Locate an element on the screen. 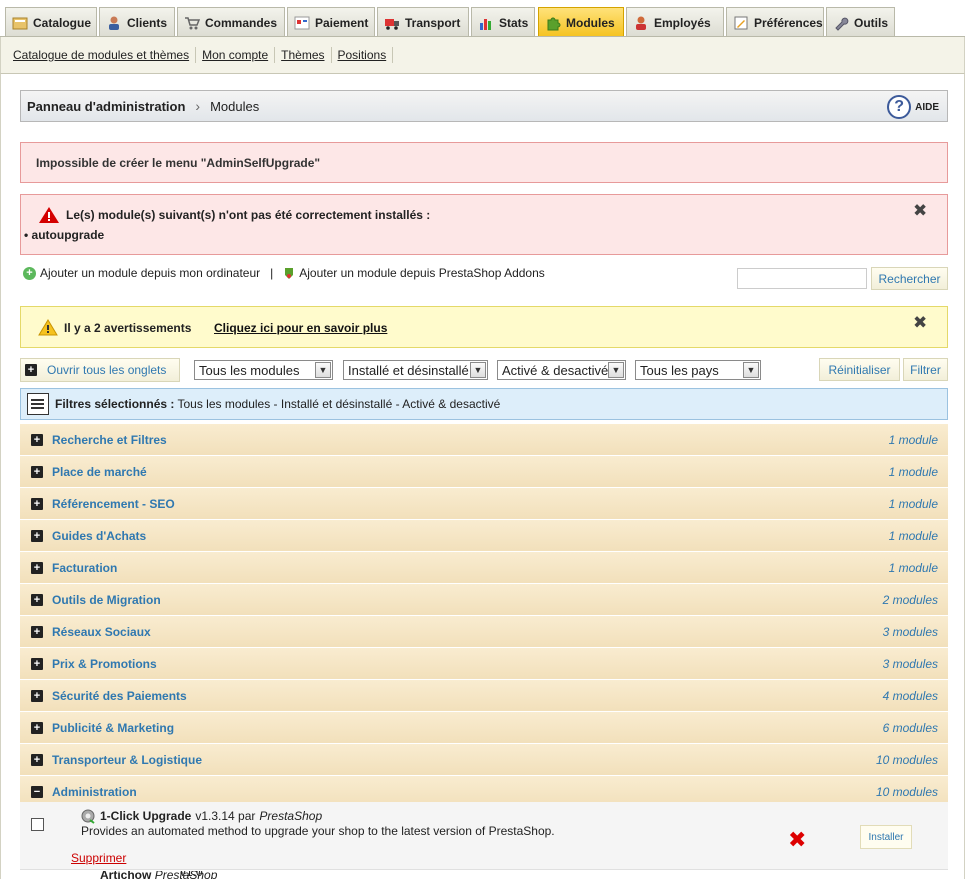 Image resolution: width=973 pixels, height=879 pixels. category-row: + Sécurité des Paiements 4 modules is located at coordinates (484, 696).